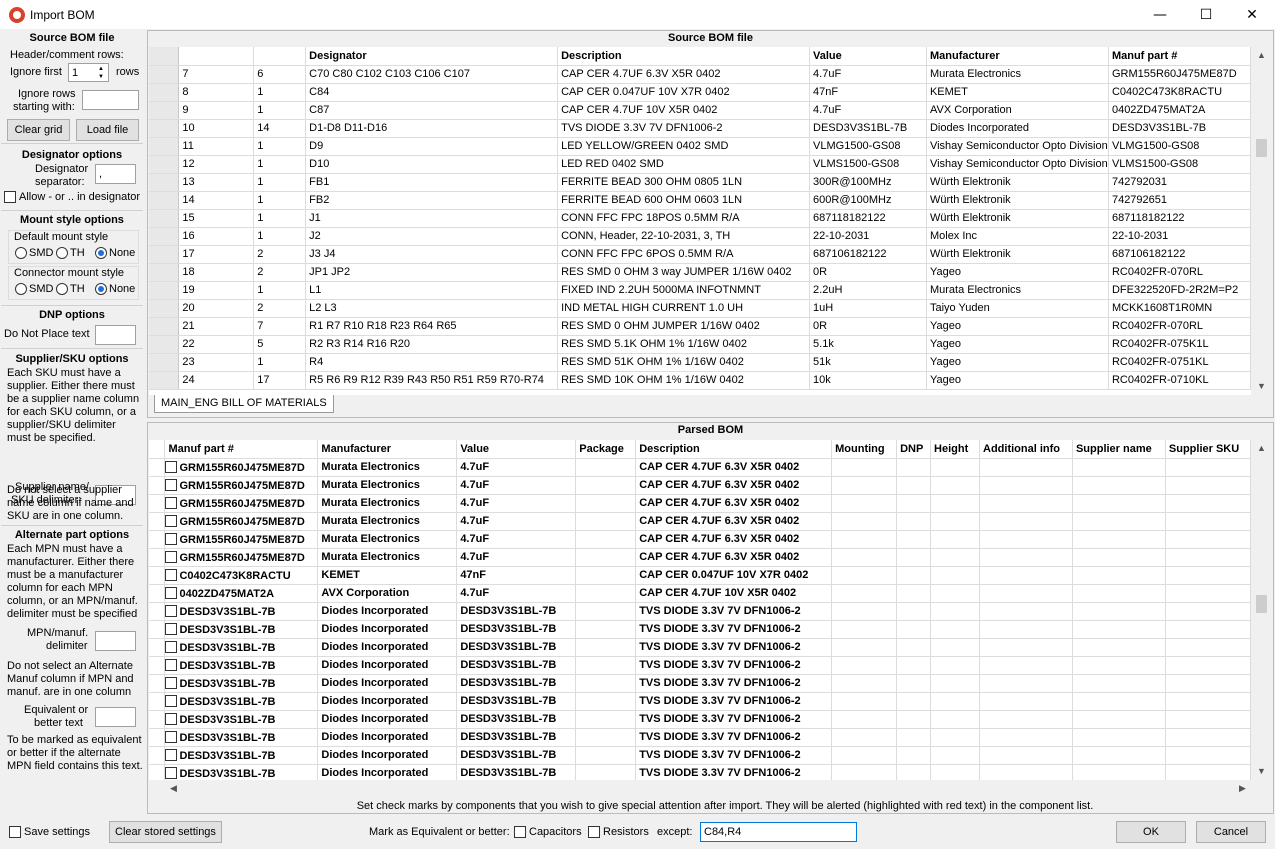 The width and height of the screenshot is (1275, 849). Describe the element at coordinates (1017, 236) in the screenshot. I see `table-cell: Molex Inc` at that location.